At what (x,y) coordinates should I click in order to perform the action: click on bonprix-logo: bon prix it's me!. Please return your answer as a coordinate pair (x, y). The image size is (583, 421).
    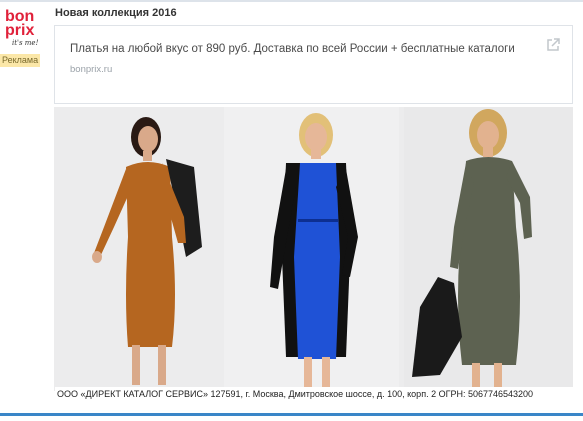
    Looking at the image, I should click on (25, 28).